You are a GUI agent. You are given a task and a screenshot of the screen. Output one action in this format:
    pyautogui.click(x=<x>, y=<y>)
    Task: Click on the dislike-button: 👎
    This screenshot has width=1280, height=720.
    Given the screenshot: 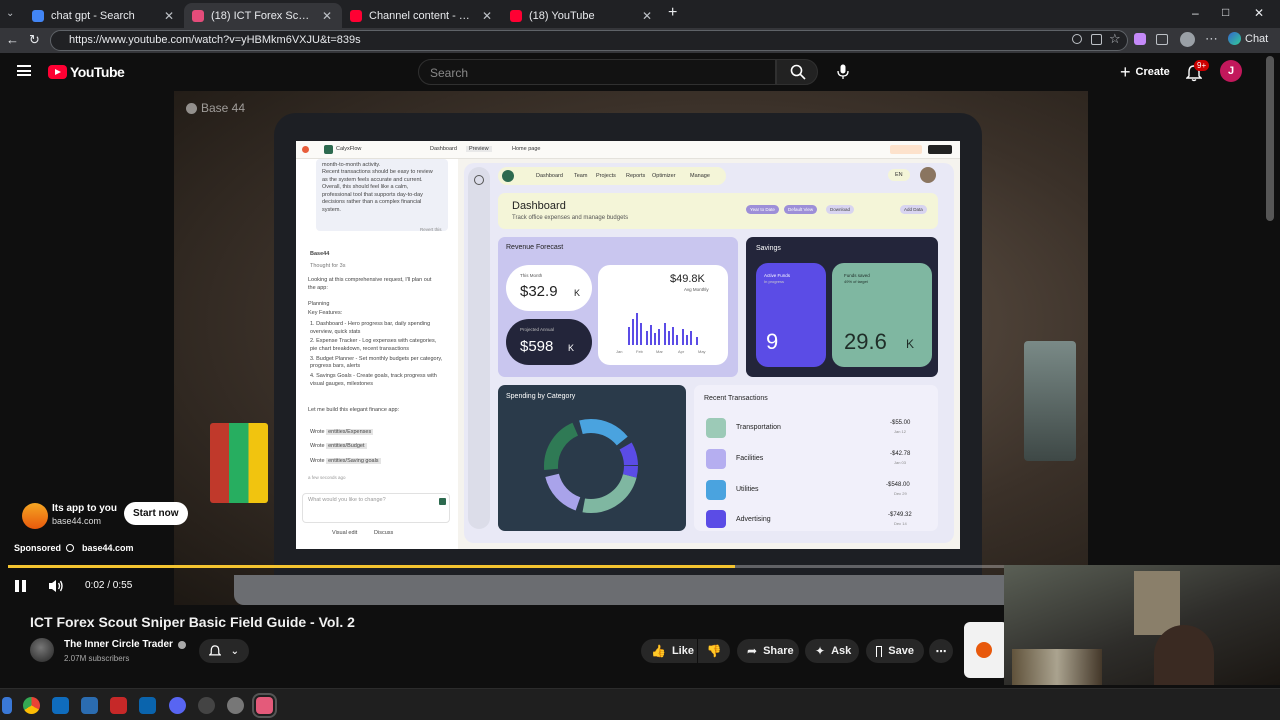 What is the action you would take?
    pyautogui.click(x=714, y=651)
    